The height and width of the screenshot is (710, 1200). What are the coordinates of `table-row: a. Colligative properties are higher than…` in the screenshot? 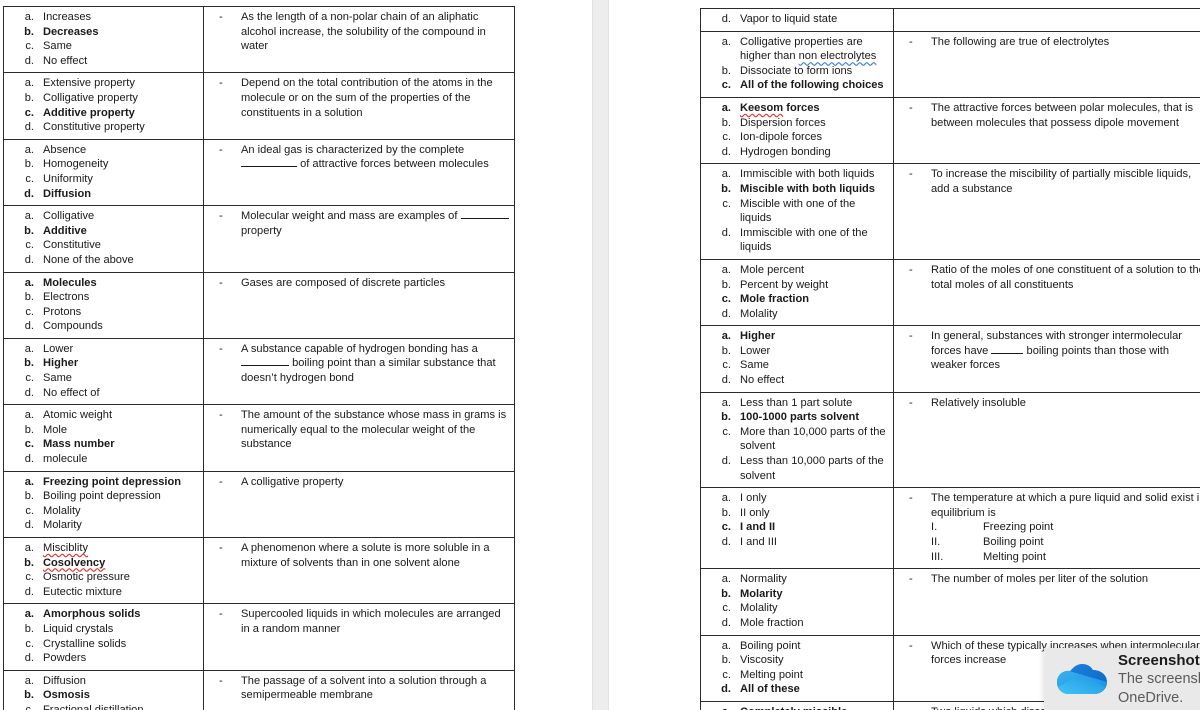 It's located at (950, 64).